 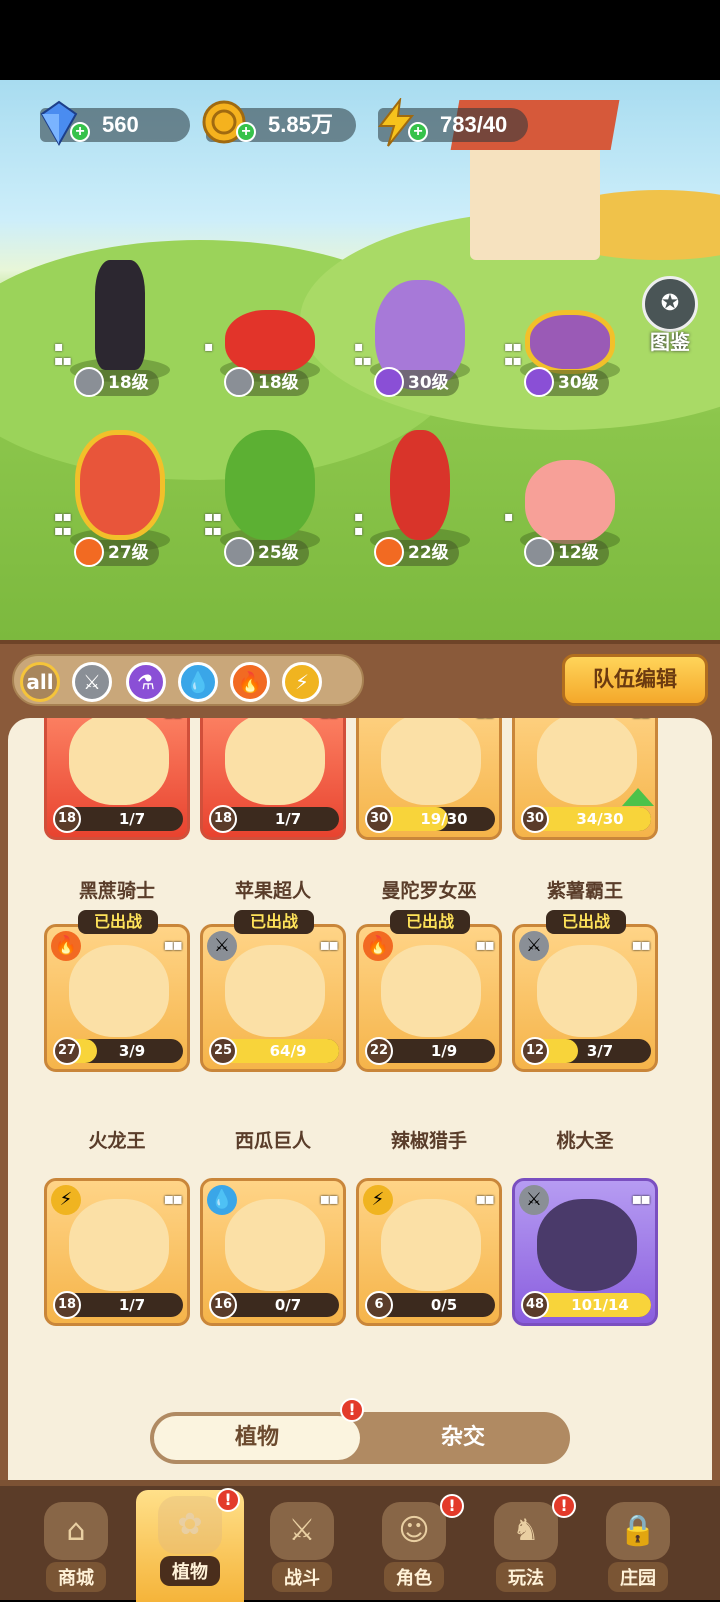 I want to click on codex-label: 图鉴, so click(x=670, y=342).